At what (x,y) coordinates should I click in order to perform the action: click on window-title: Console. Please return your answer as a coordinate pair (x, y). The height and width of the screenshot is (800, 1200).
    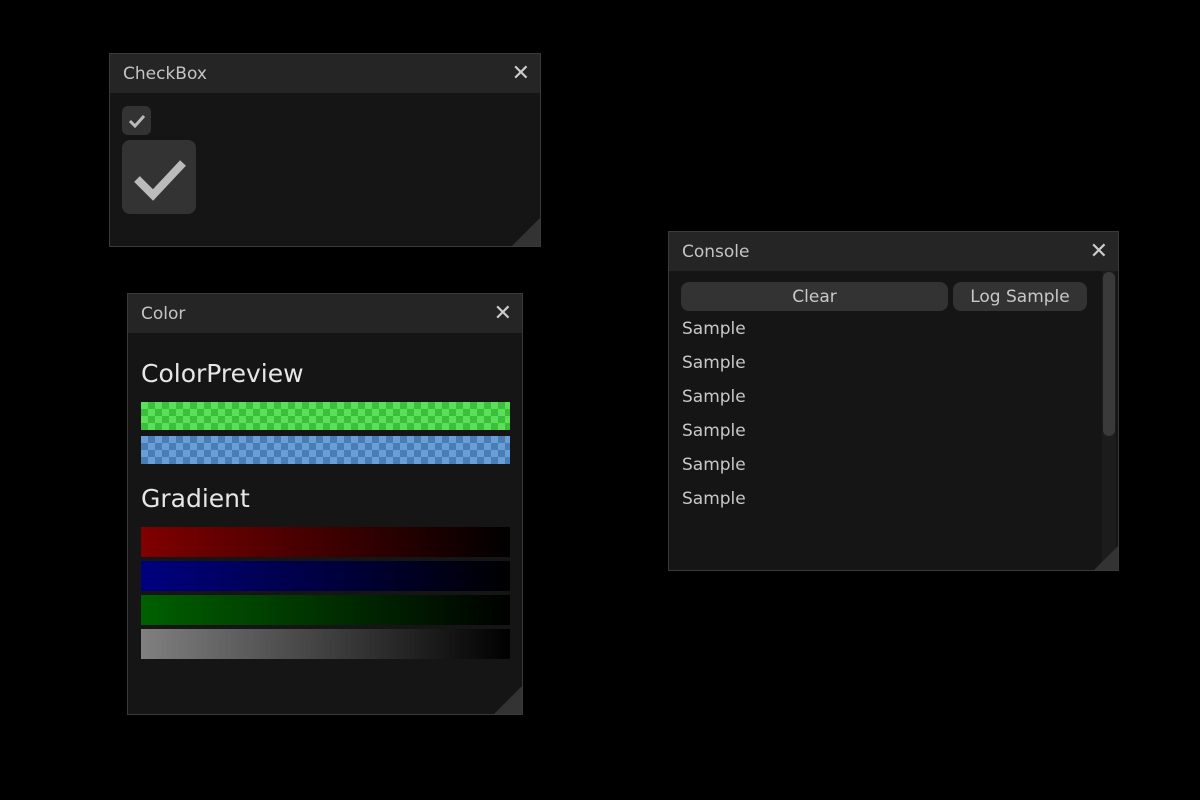
    Looking at the image, I should click on (716, 251).